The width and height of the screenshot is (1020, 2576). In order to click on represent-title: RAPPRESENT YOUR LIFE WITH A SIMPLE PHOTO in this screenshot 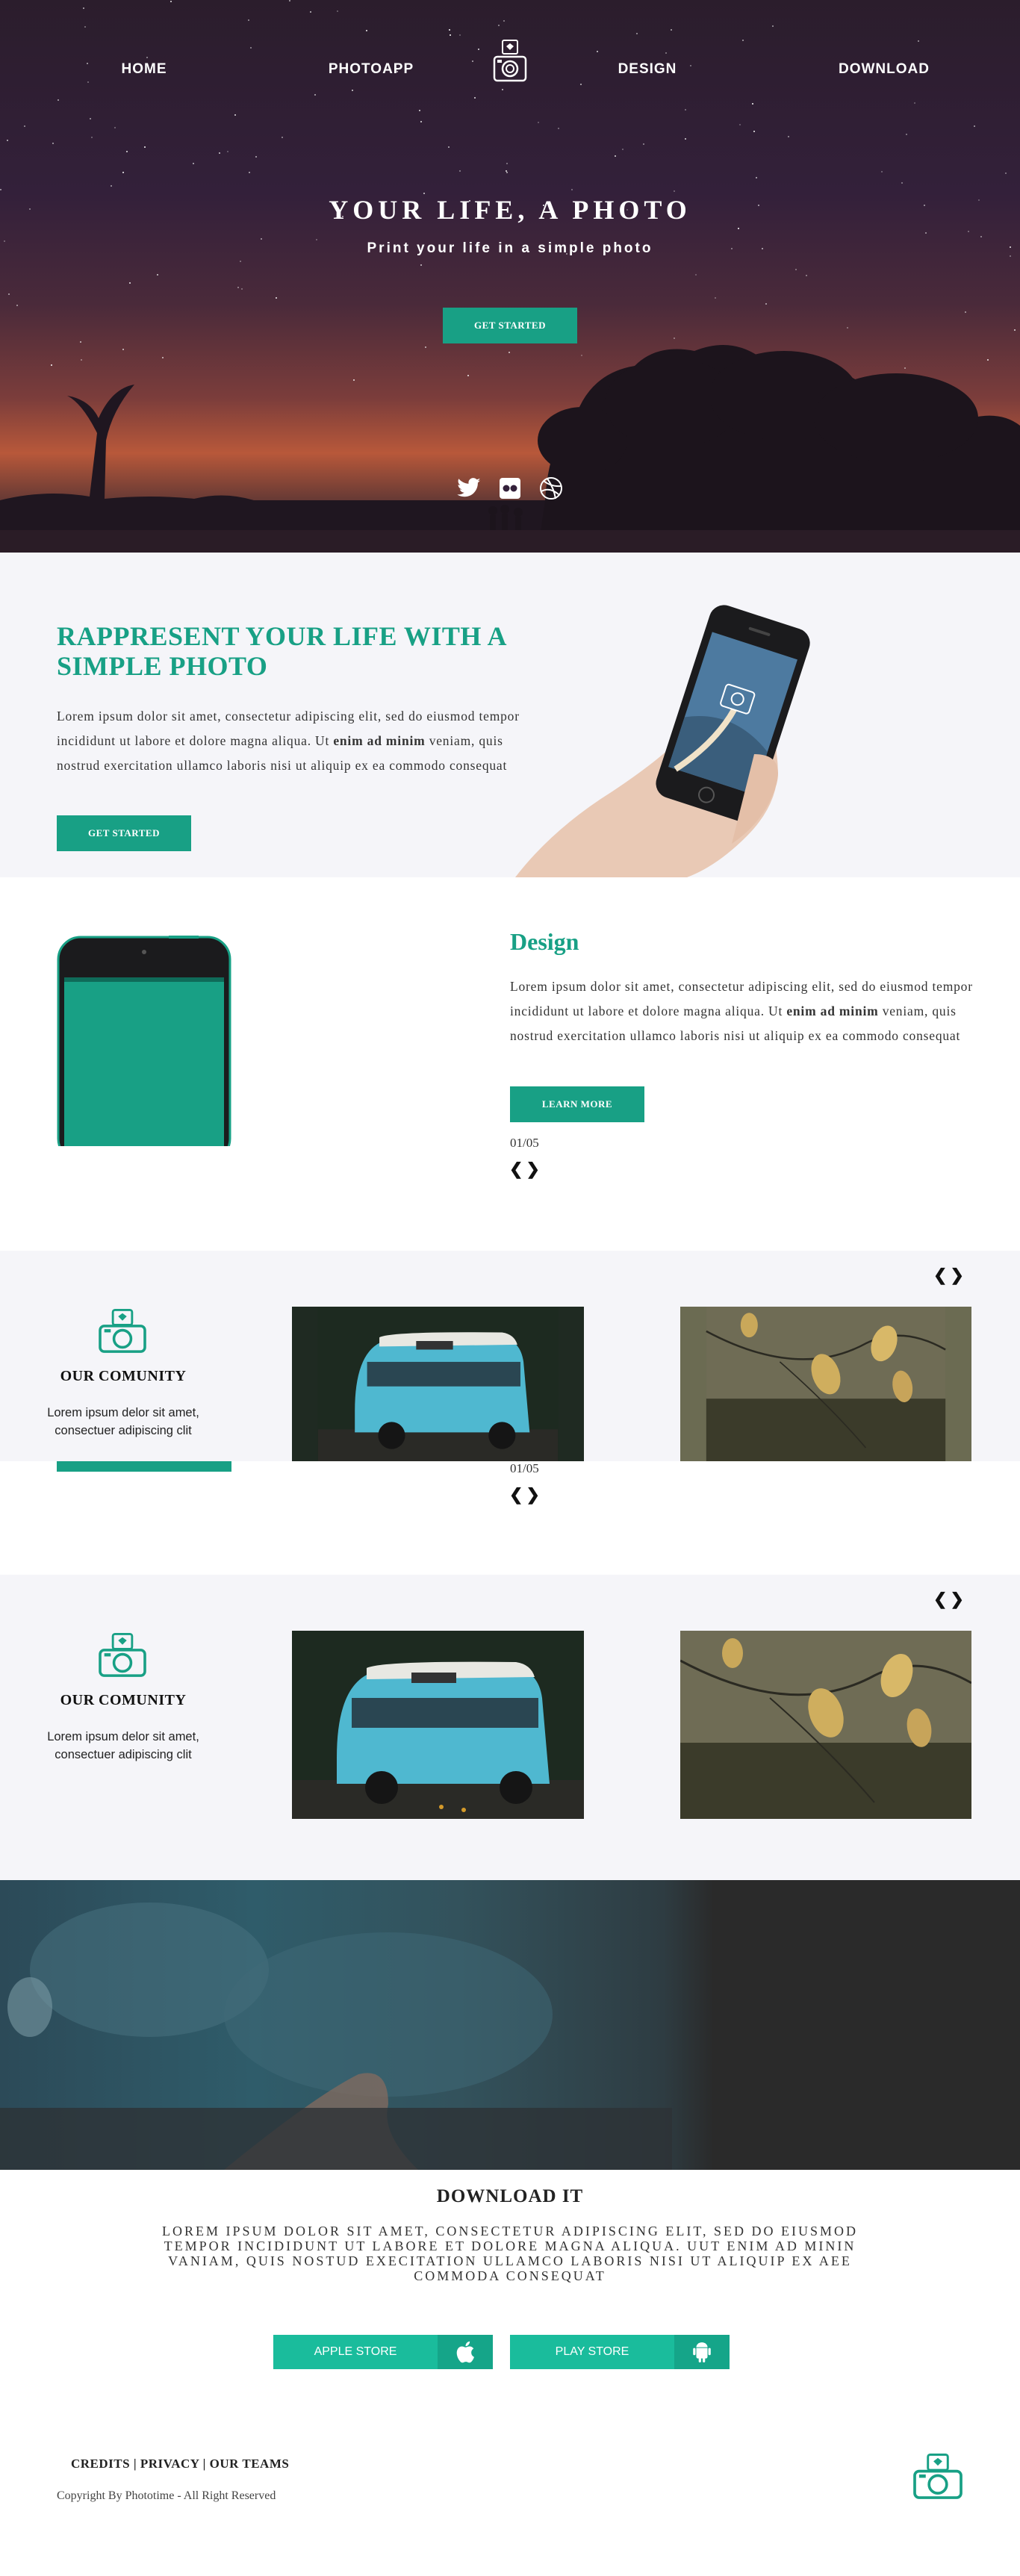, I will do `click(281, 651)`.